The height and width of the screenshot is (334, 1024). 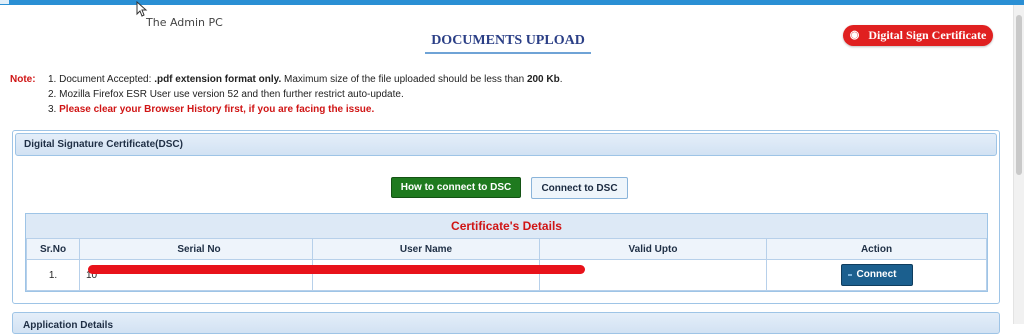 What do you see at coordinates (561, 79) in the screenshot?
I see `note-text: .` at bounding box center [561, 79].